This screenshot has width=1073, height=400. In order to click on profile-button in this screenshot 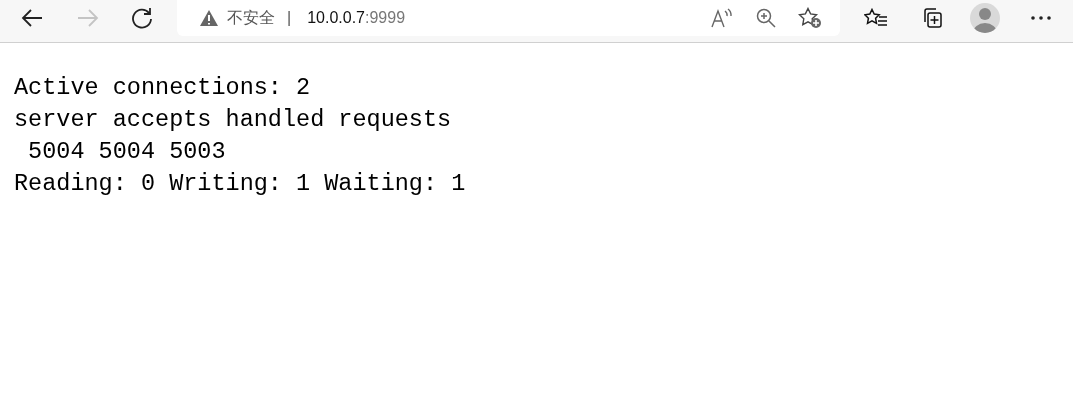, I will do `click(985, 18)`.